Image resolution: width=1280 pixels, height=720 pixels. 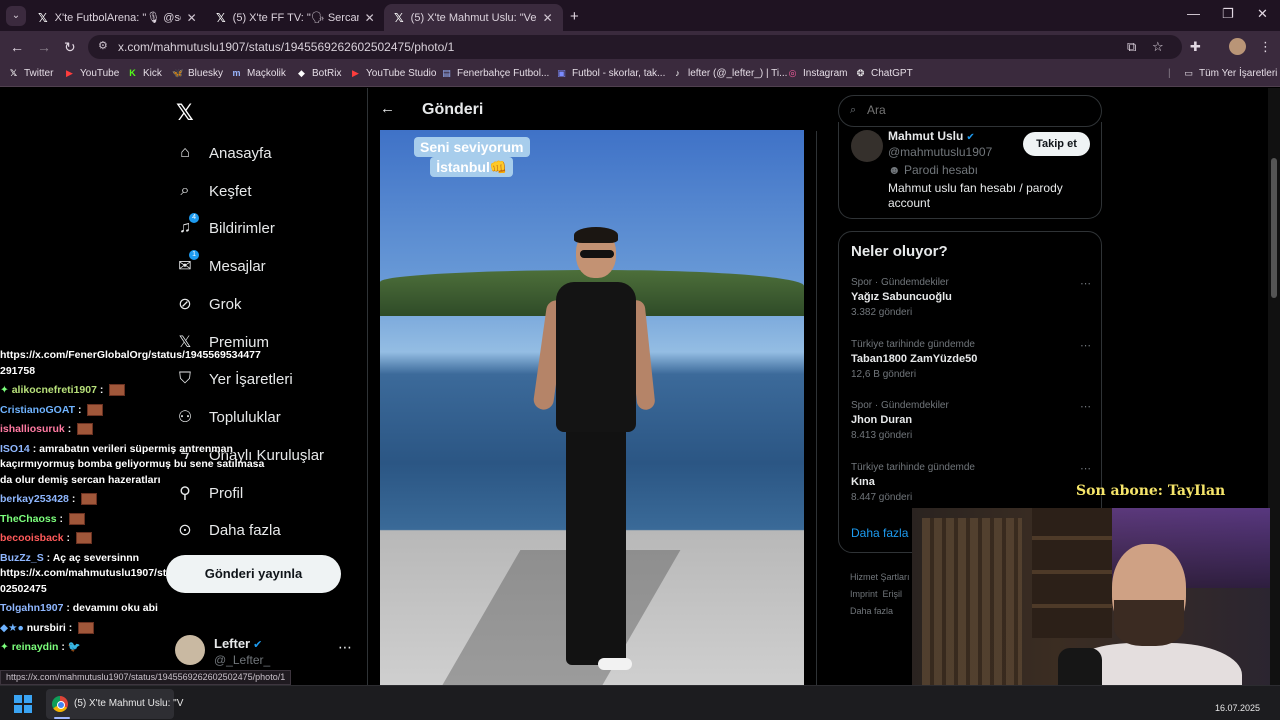 What do you see at coordinates (194, 218) in the screenshot?
I see `notification-badge: 4` at bounding box center [194, 218].